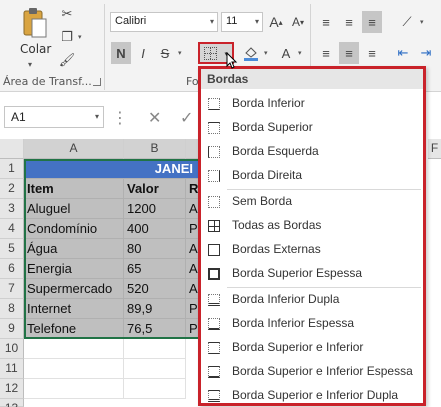  I want to click on clipboard-launcher-icon, so click(97, 82).